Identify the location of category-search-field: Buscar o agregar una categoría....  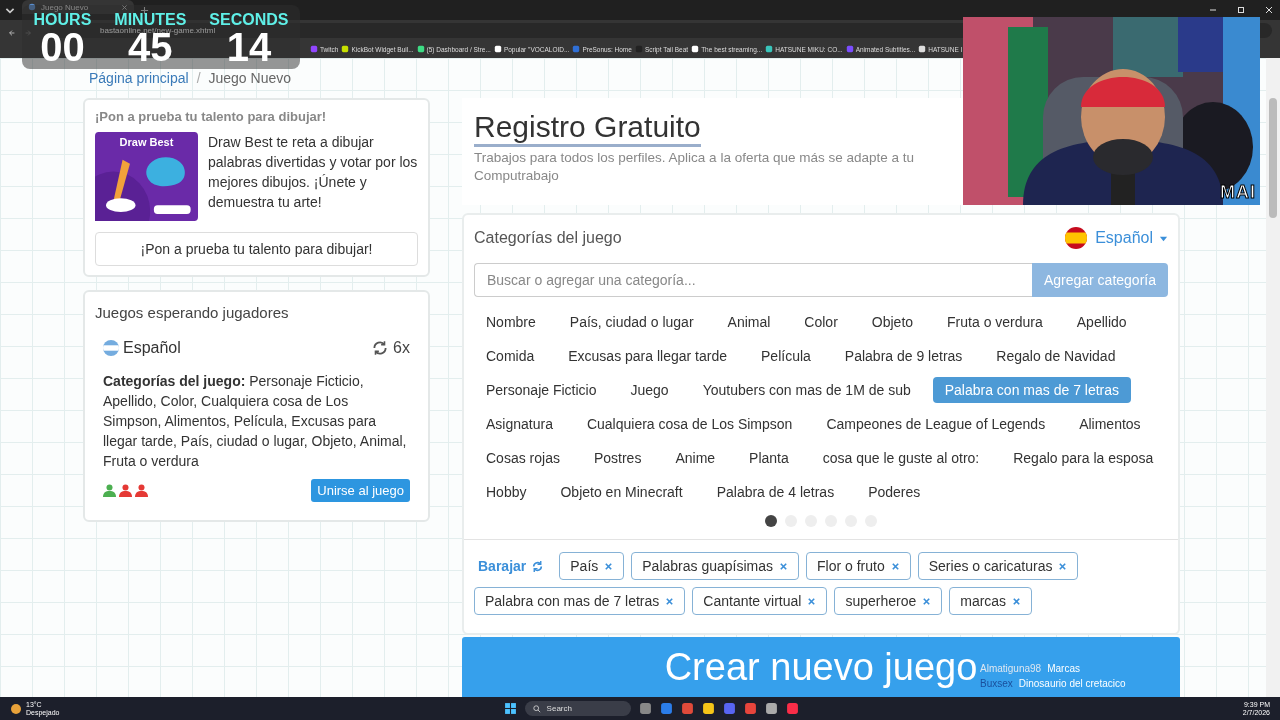
(753, 280).